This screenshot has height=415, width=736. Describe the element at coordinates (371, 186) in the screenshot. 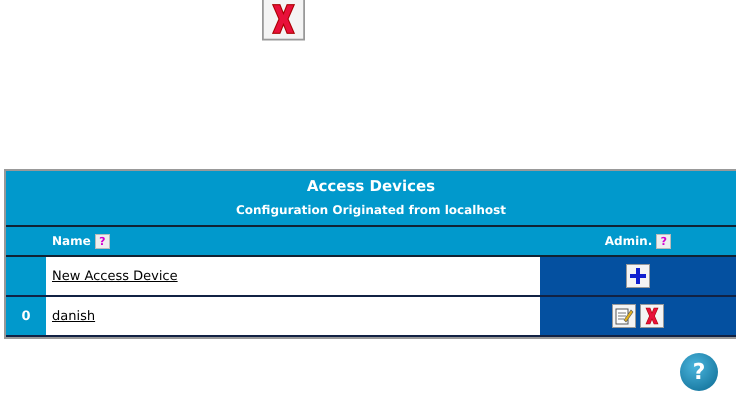

I see `table-title: Access Devices` at that location.